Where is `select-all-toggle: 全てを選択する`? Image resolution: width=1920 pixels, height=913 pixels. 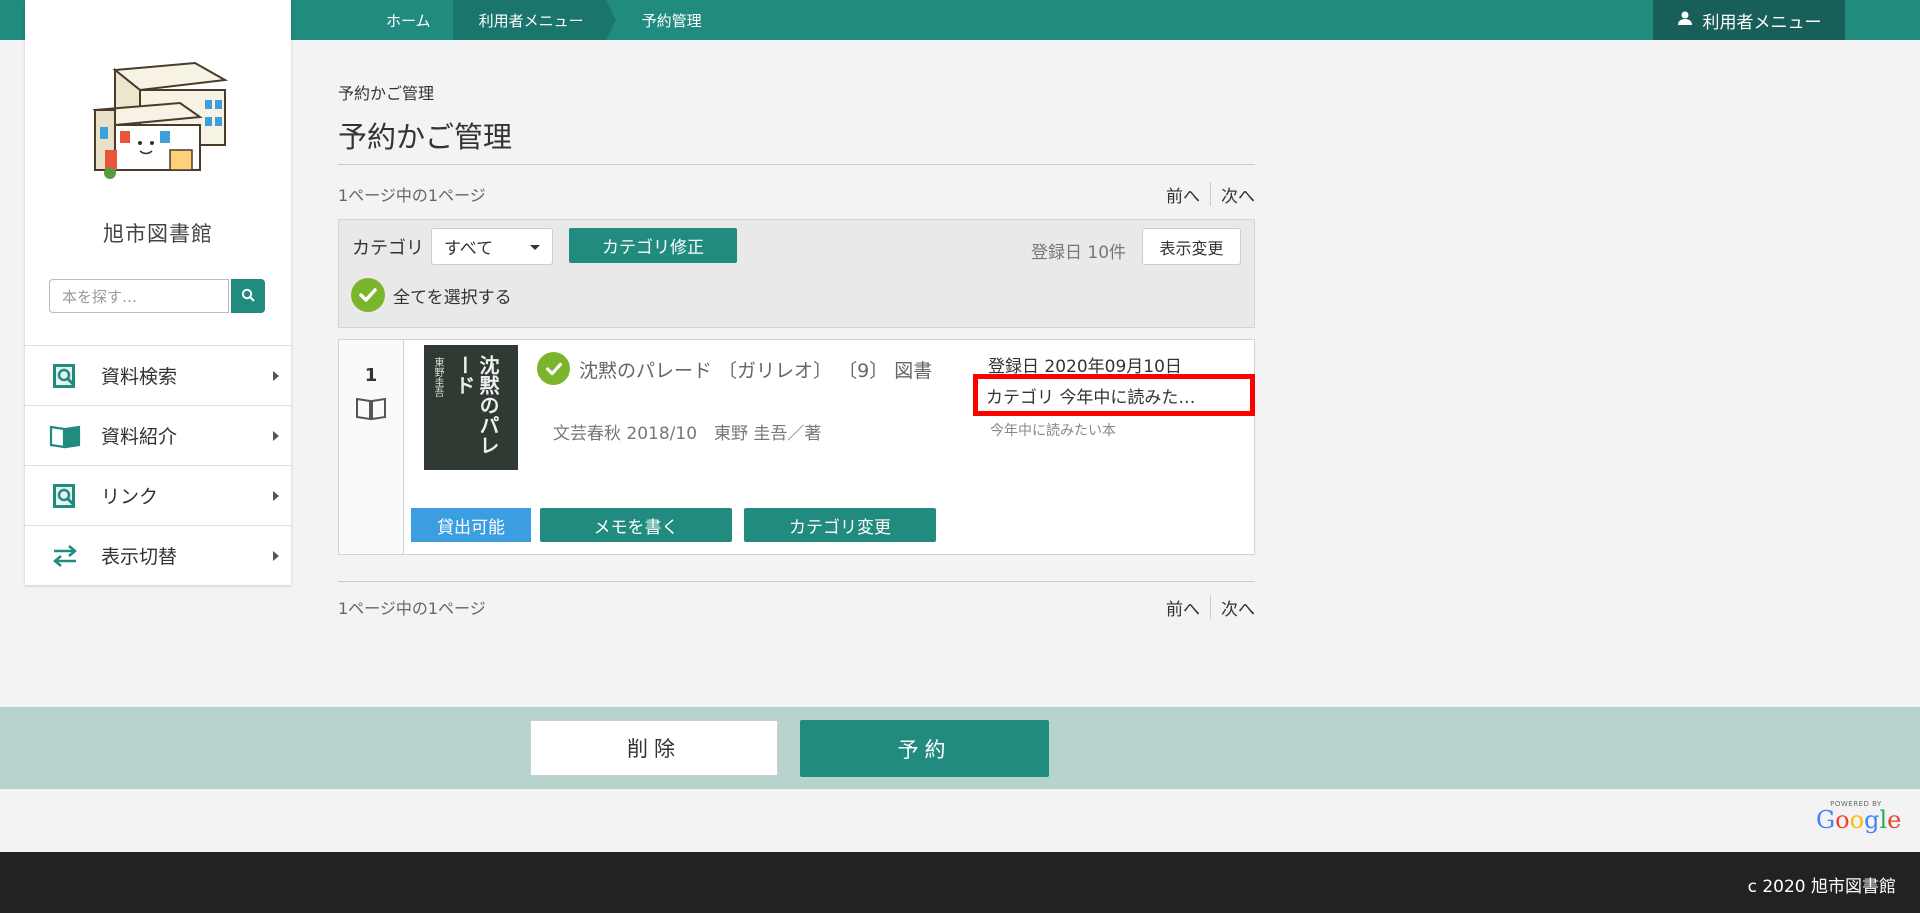
select-all-toggle: 全てを選択する is located at coordinates (431, 295).